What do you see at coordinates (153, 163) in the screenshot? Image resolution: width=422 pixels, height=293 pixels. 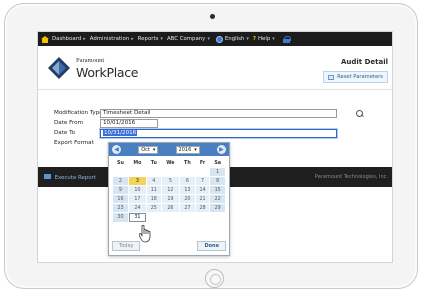 I see `weekday-header: Tu` at bounding box center [153, 163].